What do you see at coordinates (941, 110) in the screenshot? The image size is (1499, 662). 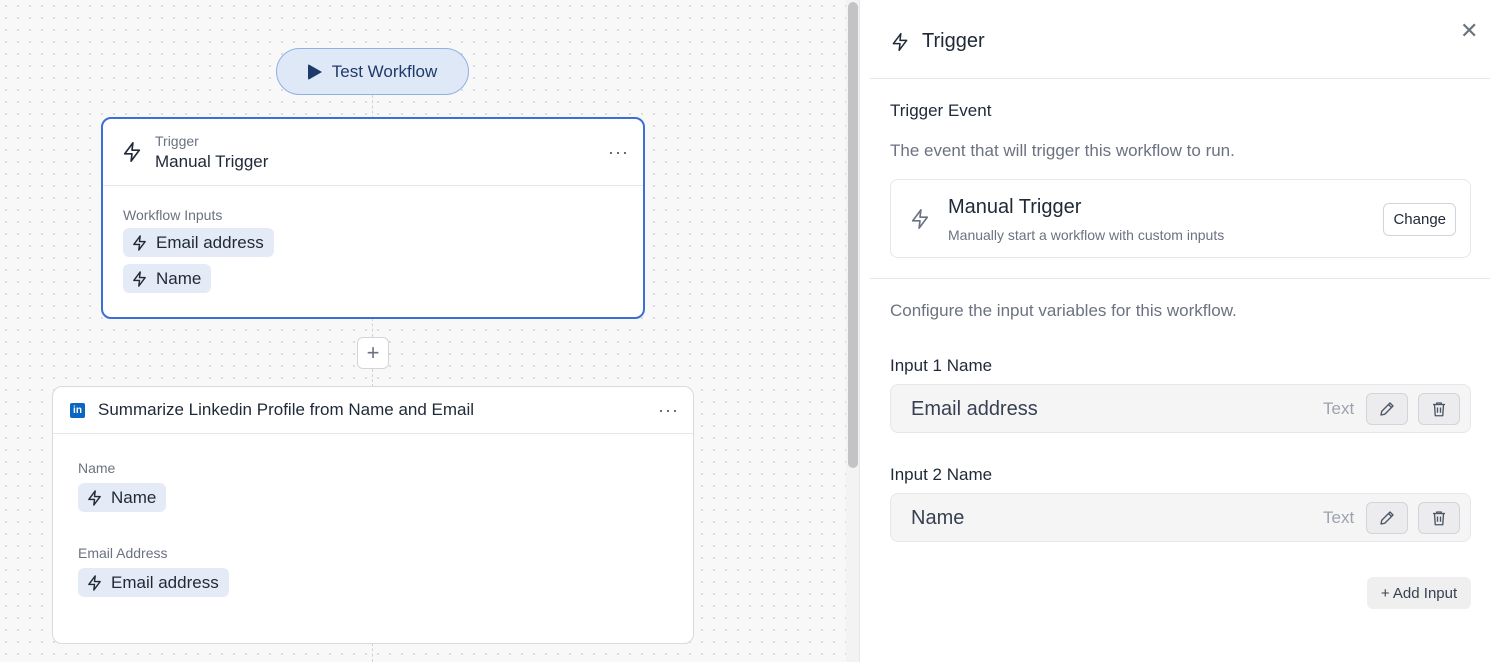 I see `trigger-event-heading: Trigger Event` at bounding box center [941, 110].